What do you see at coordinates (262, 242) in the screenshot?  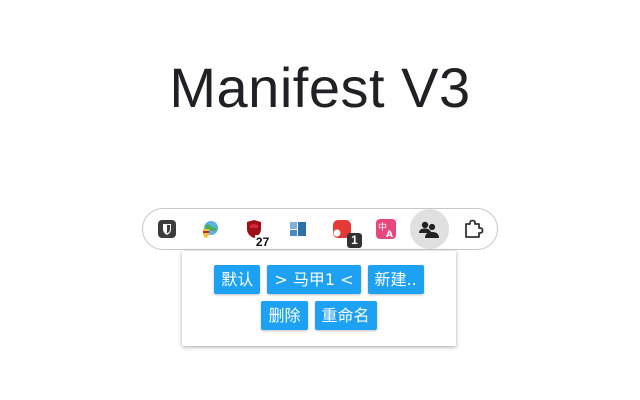 I see `extension-badge-count: 27` at bounding box center [262, 242].